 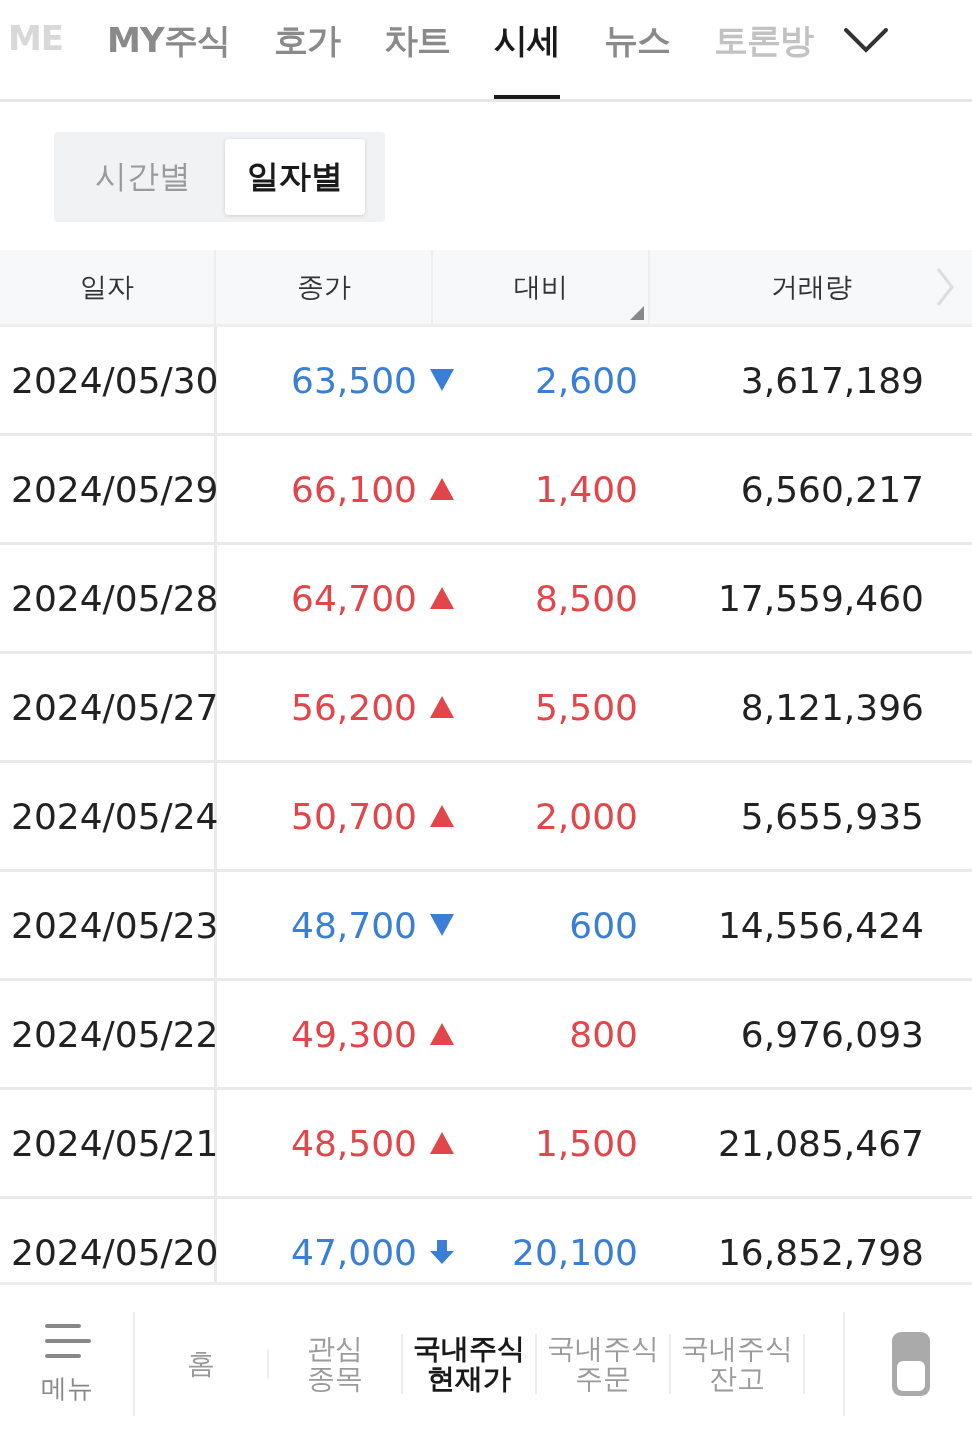 I want to click on nav-item: 국내주식 잔고, so click(x=738, y=1364).